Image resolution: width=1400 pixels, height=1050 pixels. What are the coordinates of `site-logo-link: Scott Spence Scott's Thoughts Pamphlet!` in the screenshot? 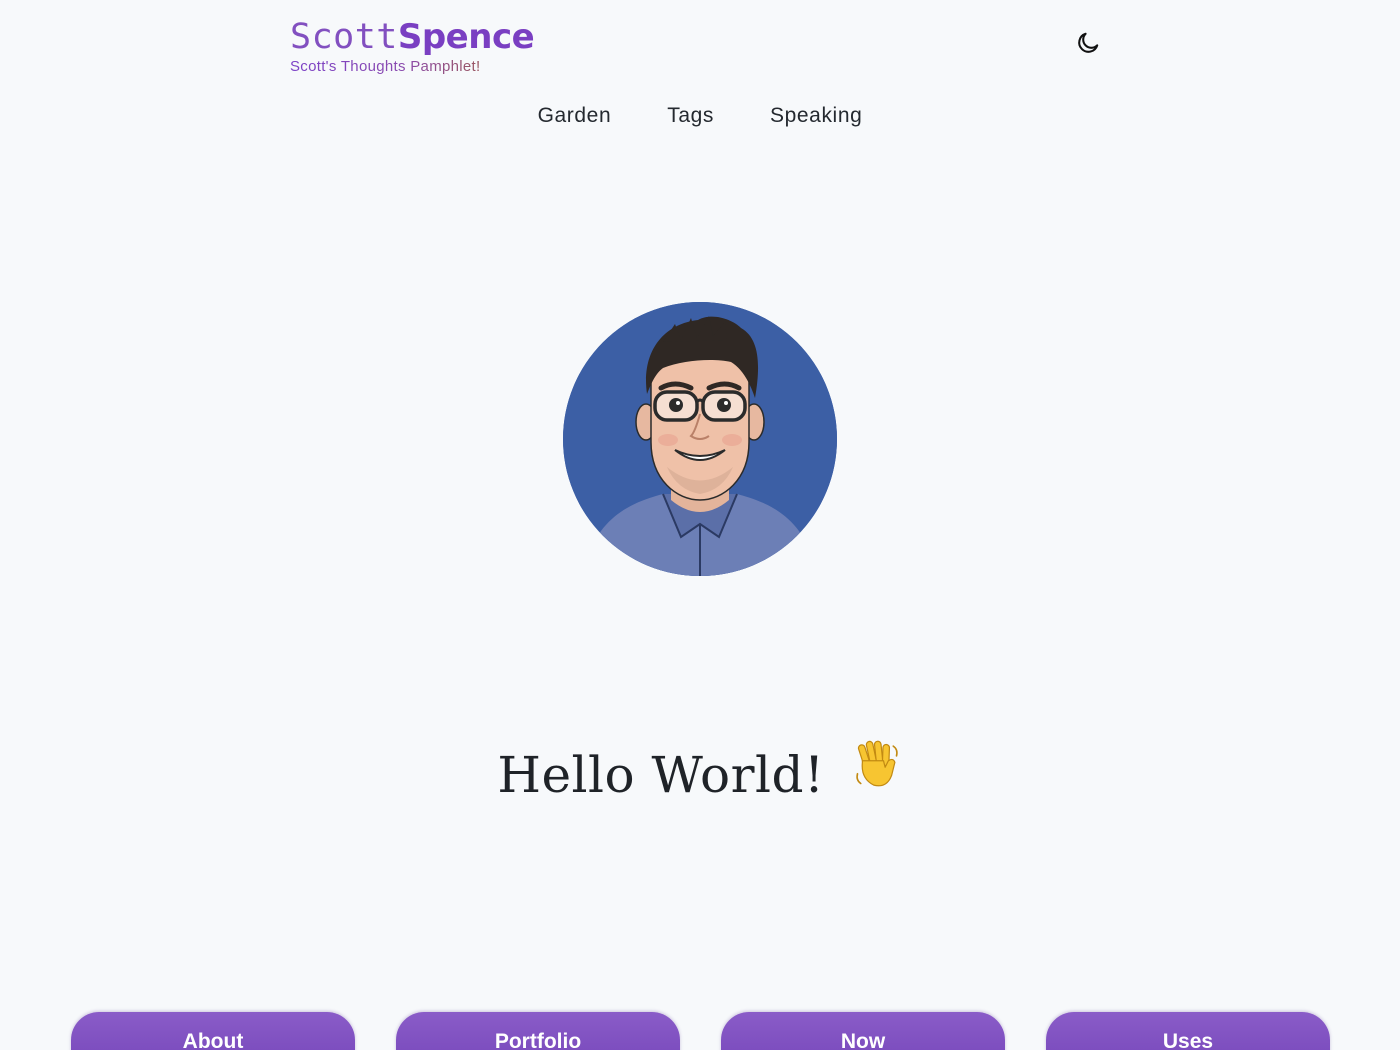 It's located at (412, 46).